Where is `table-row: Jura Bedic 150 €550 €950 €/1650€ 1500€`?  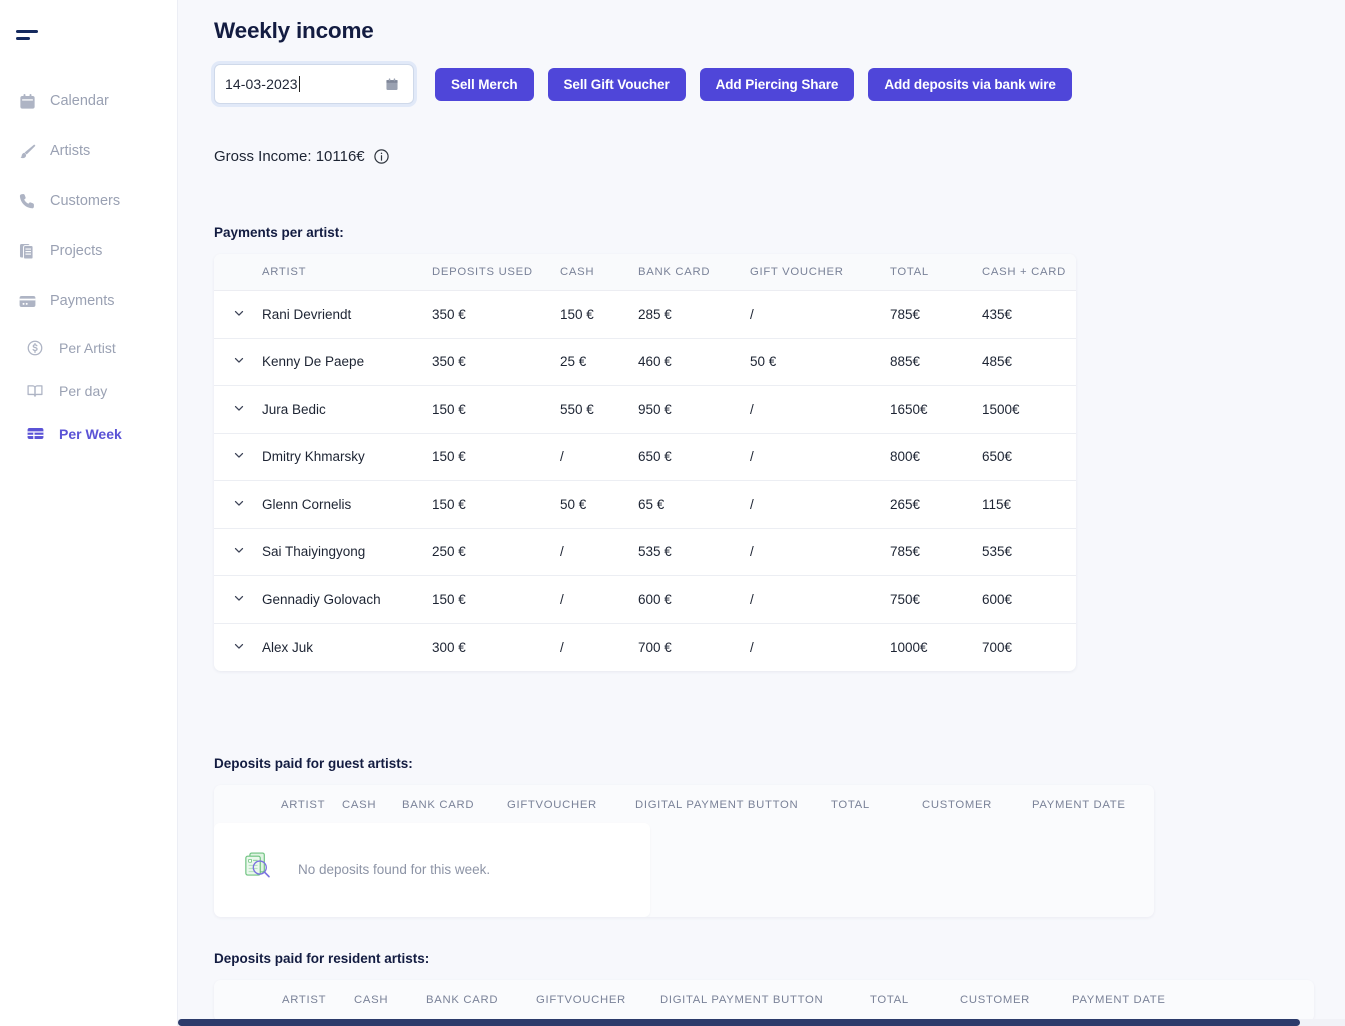 table-row: Jura Bedic 150 €550 €950 €/1650€ 1500€ is located at coordinates (645, 409).